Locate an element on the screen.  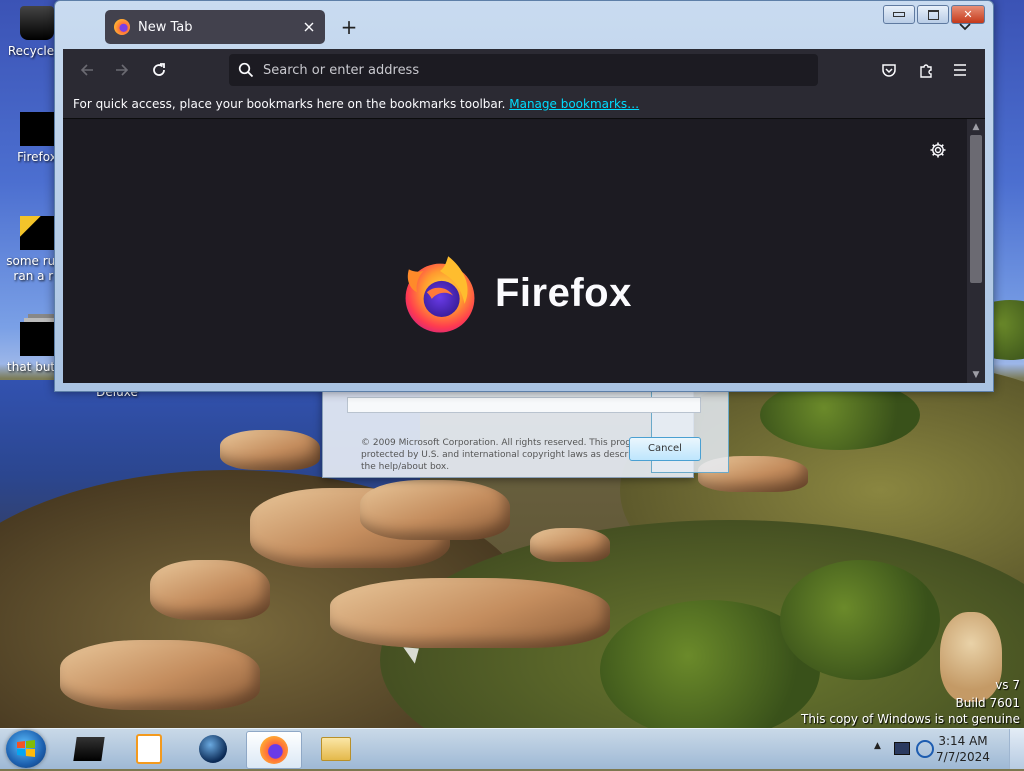
reload-icon is located at coordinates (159, 69).